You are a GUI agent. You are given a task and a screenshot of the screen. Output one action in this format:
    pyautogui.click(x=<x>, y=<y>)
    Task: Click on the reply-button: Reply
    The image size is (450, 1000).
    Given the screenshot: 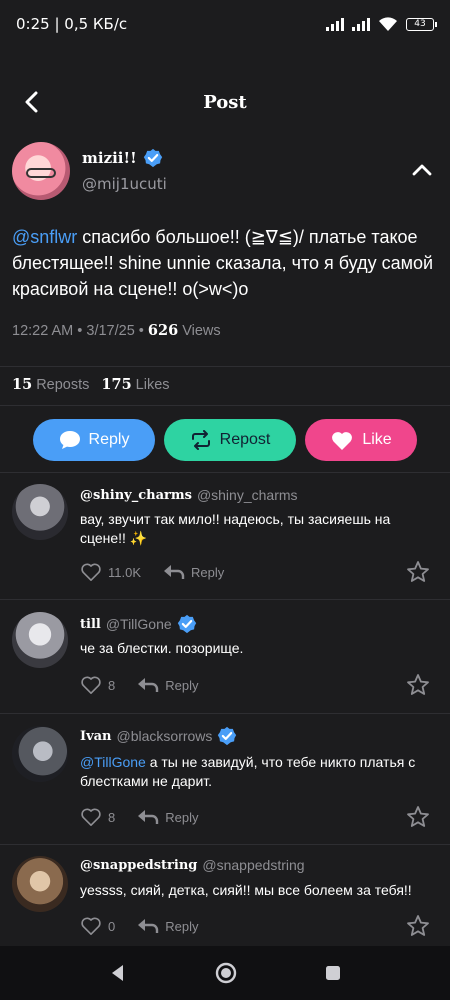 What is the action you would take?
    pyautogui.click(x=94, y=440)
    